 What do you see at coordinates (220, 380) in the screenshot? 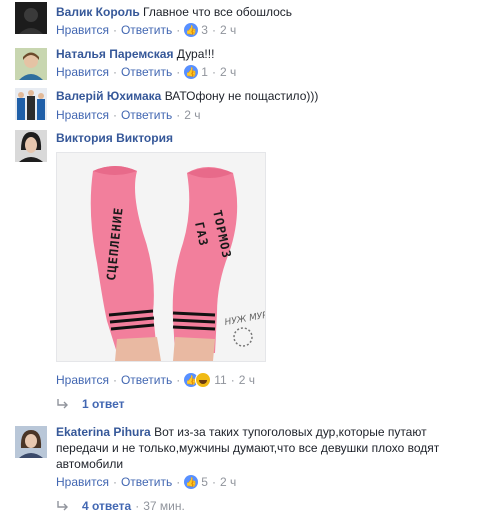
I see `reaction-count: 11` at bounding box center [220, 380].